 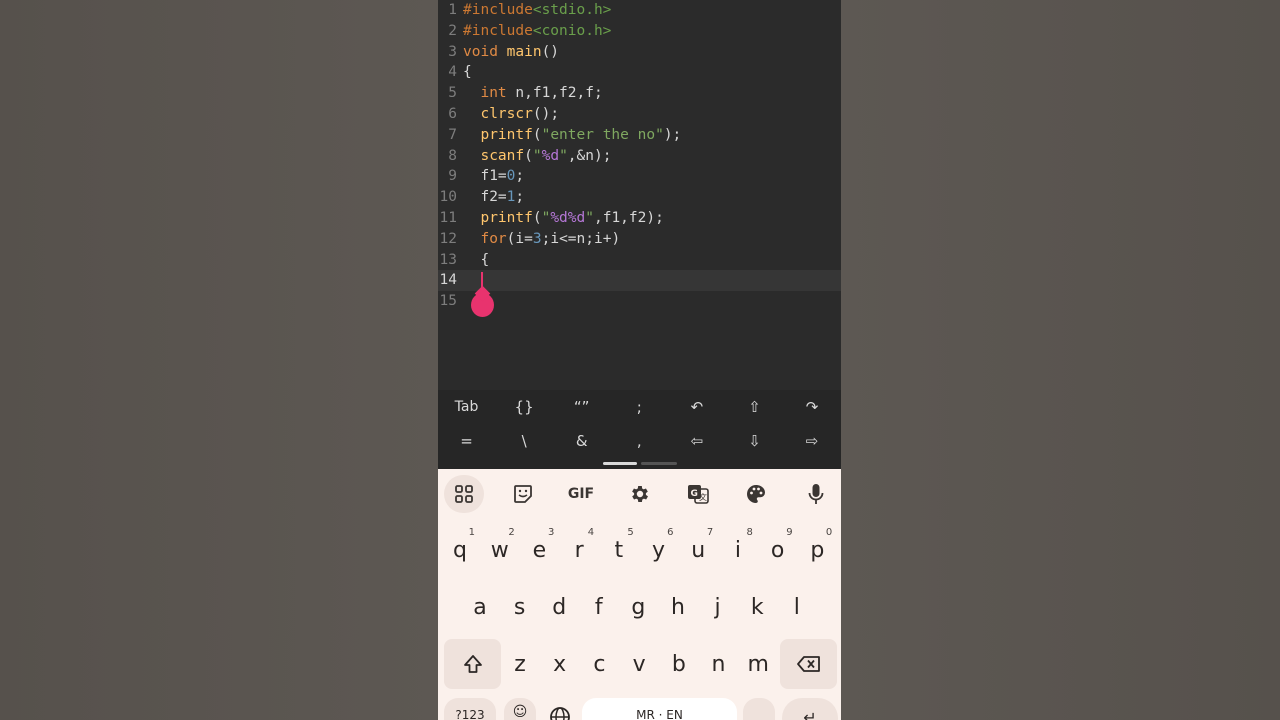 What do you see at coordinates (500, 550) in the screenshot?
I see `key-w: w2` at bounding box center [500, 550].